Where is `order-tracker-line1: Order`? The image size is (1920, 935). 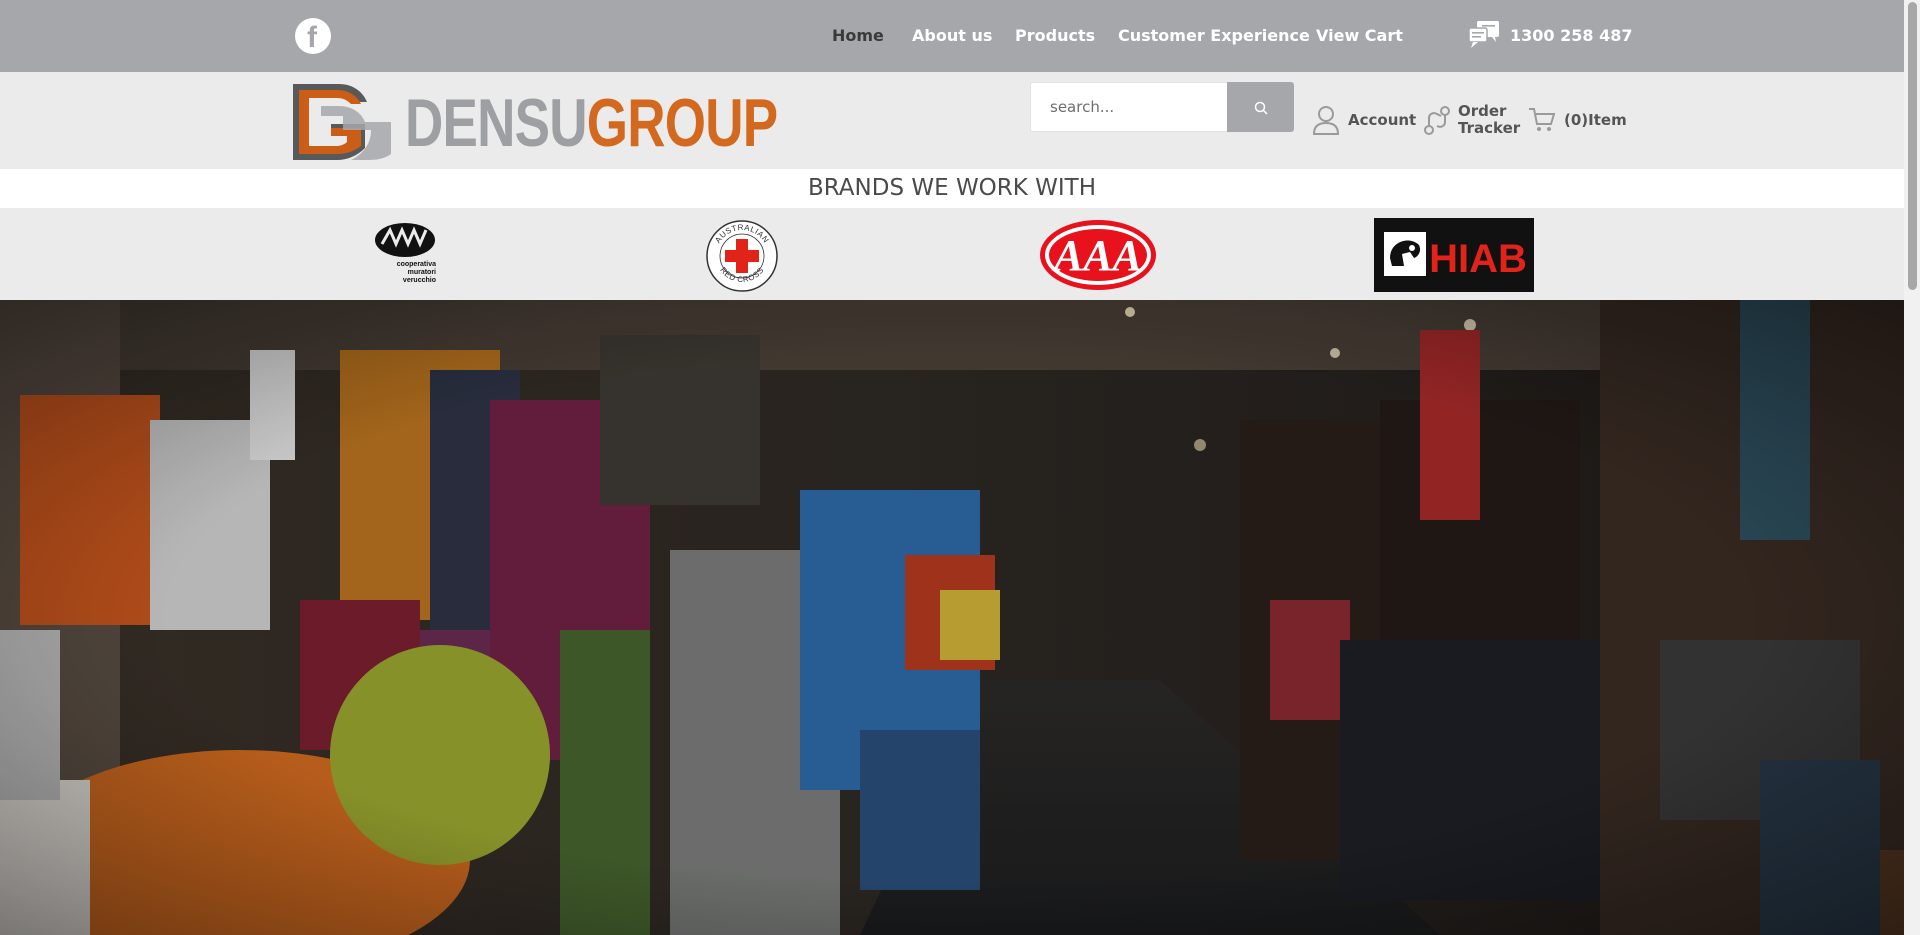
order-tracker-line1: Order is located at coordinates (1482, 111).